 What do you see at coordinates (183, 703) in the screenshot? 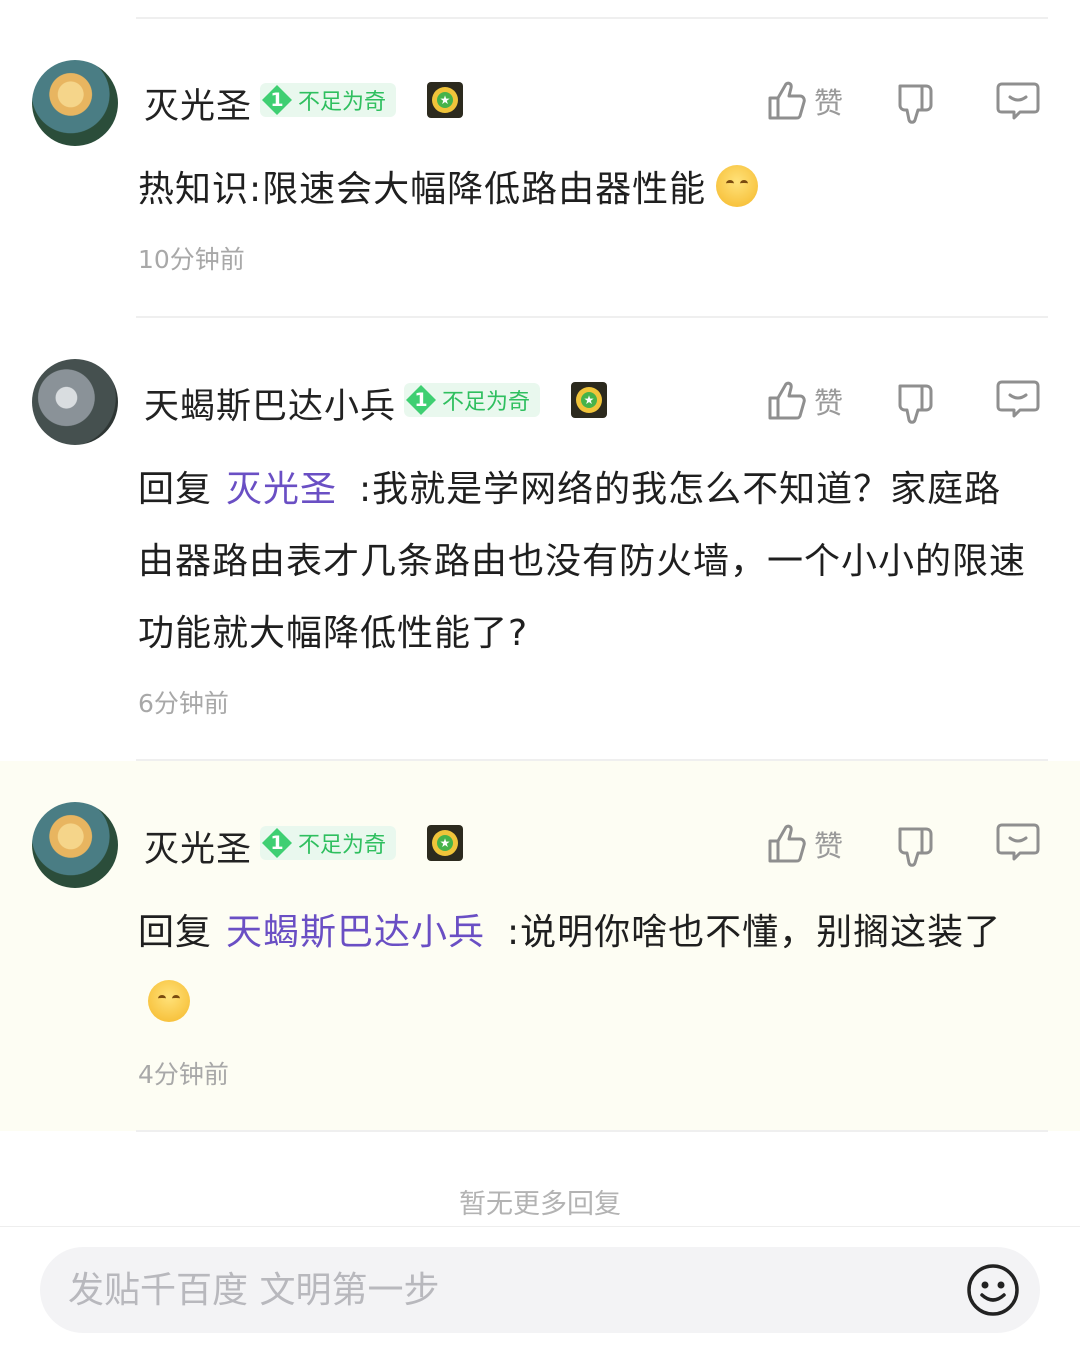
I see `timestamp: 6分钟前` at bounding box center [183, 703].